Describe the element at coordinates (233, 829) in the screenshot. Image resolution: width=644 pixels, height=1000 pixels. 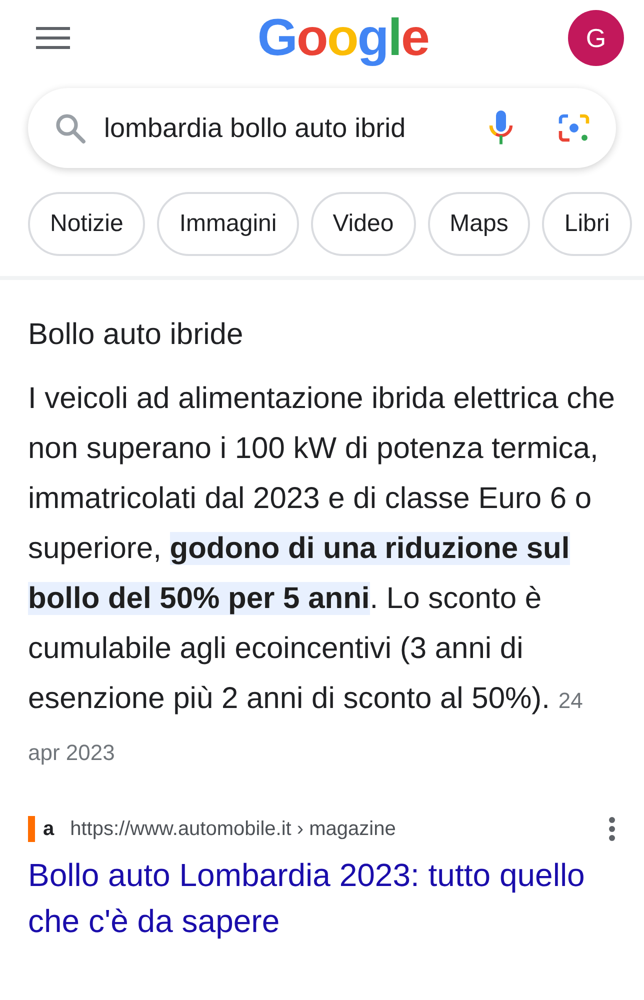
I see `result-url: https://www.automobile.it › magazine` at that location.